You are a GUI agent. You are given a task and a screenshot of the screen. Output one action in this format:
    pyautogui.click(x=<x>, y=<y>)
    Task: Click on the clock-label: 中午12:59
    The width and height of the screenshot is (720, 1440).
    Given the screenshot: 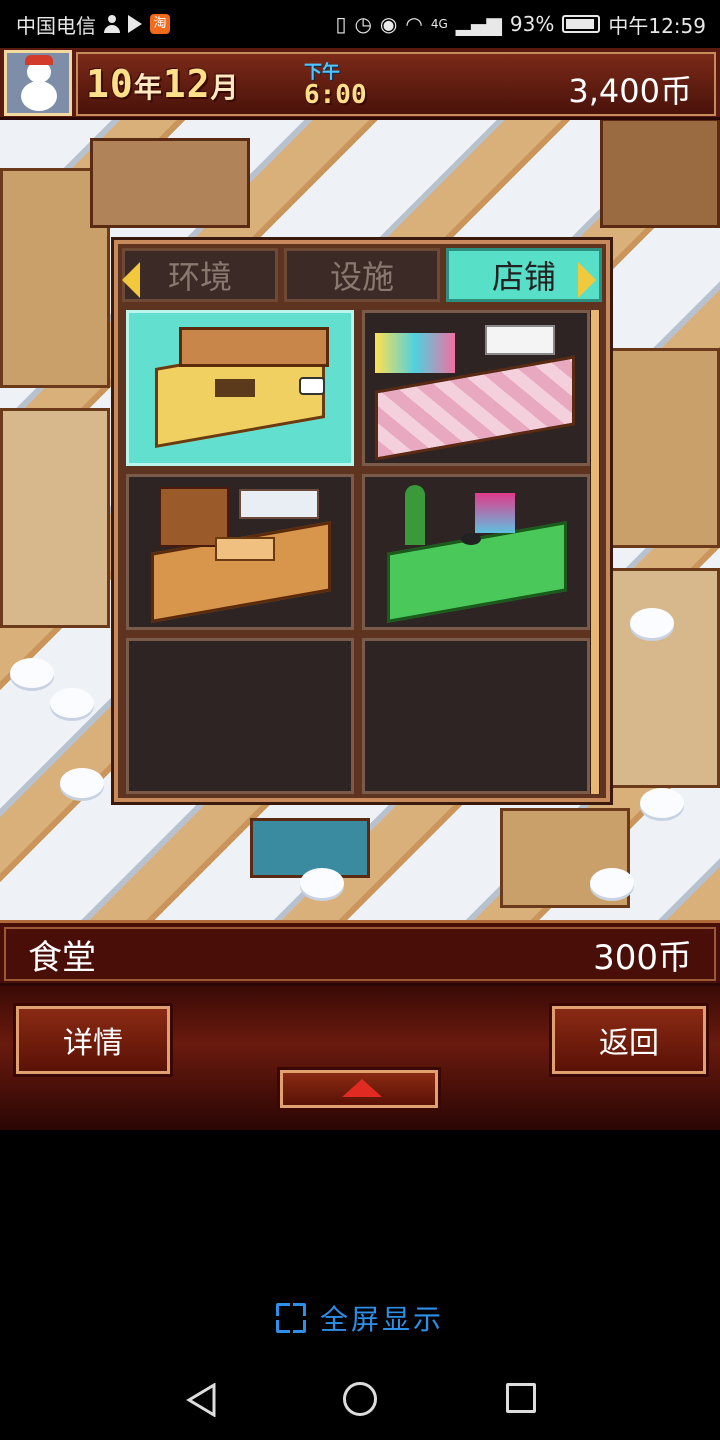 What is the action you would take?
    pyautogui.click(x=657, y=25)
    